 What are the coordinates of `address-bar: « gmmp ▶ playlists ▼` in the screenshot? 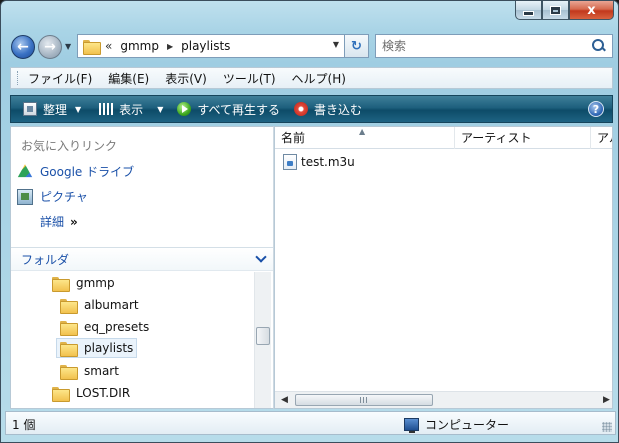 It's located at (211, 46).